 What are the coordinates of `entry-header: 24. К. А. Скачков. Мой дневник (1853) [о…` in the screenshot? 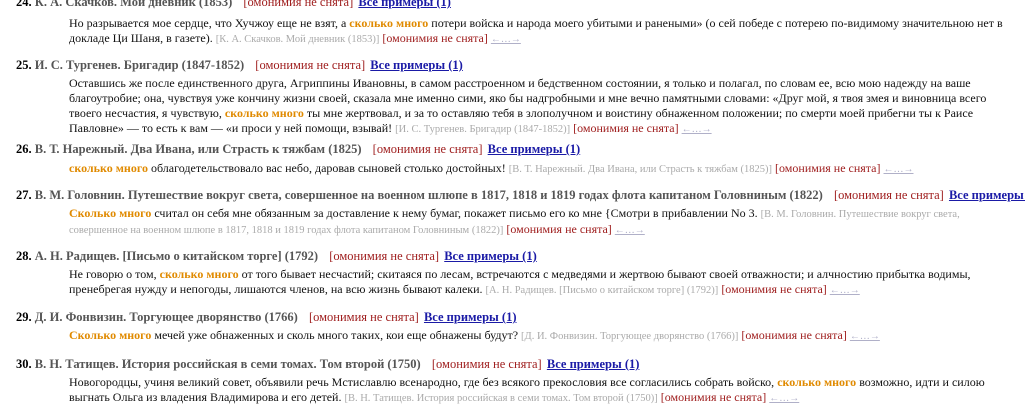 It's located at (233, 5).